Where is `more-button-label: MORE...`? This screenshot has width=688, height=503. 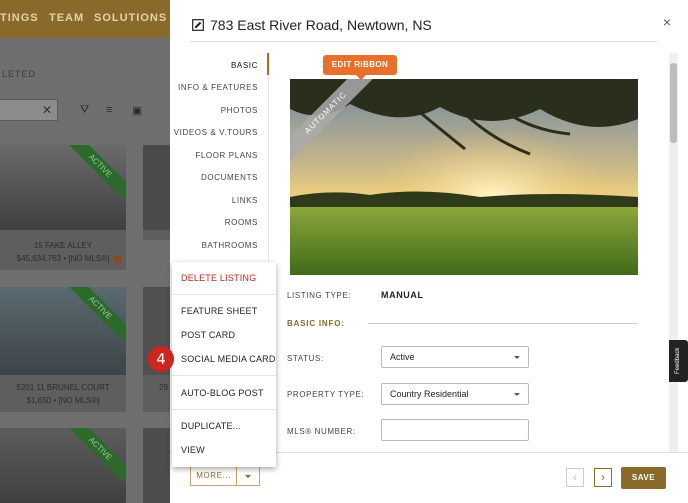
more-button-label: MORE... is located at coordinates (214, 476).